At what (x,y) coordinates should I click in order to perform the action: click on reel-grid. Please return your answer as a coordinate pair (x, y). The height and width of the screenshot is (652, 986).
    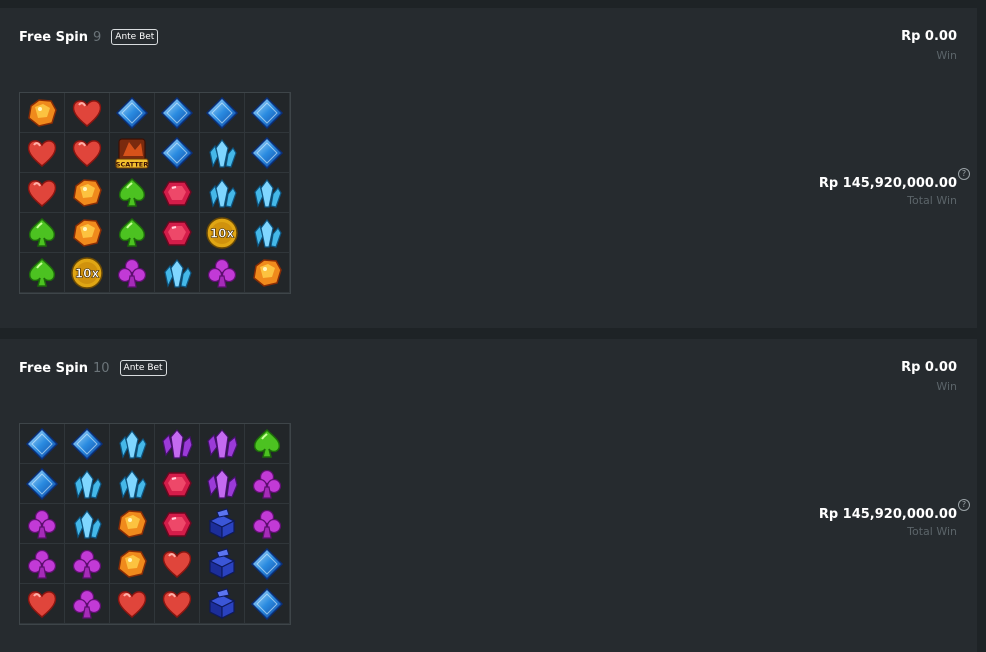
    Looking at the image, I should click on (155, 524).